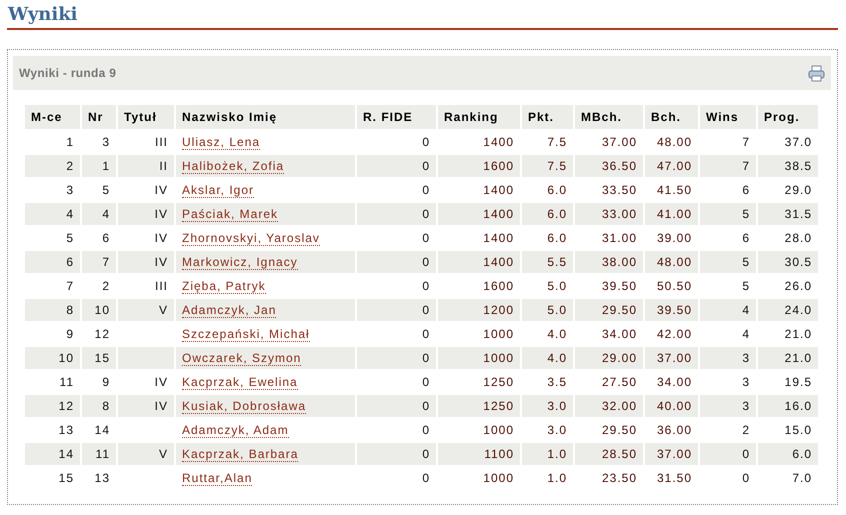  Describe the element at coordinates (221, 142) in the screenshot. I see `player-link: Uliasz, Lena` at that location.